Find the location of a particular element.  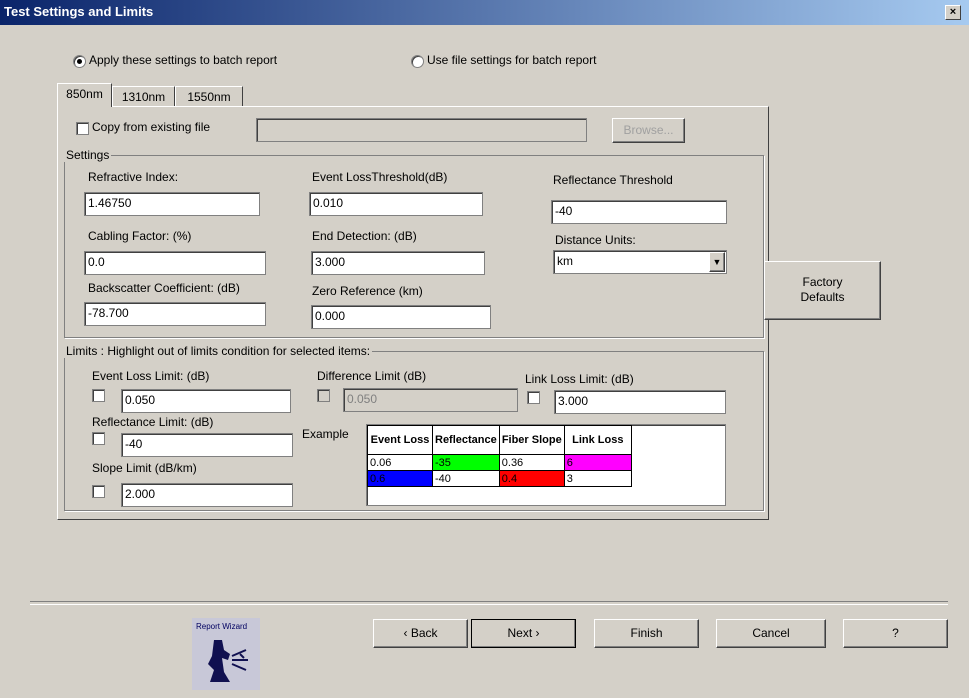

example-cell: 0.6 is located at coordinates (400, 478).